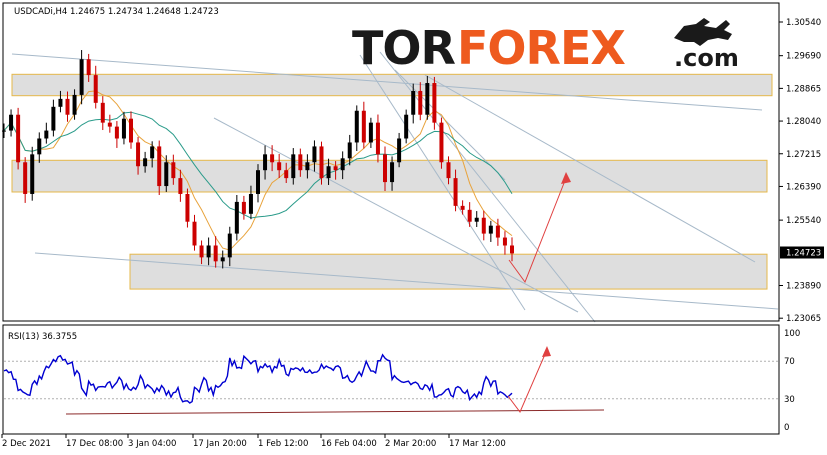  What do you see at coordinates (706, 58) in the screenshot?
I see `logo-part-com: .com` at bounding box center [706, 58].